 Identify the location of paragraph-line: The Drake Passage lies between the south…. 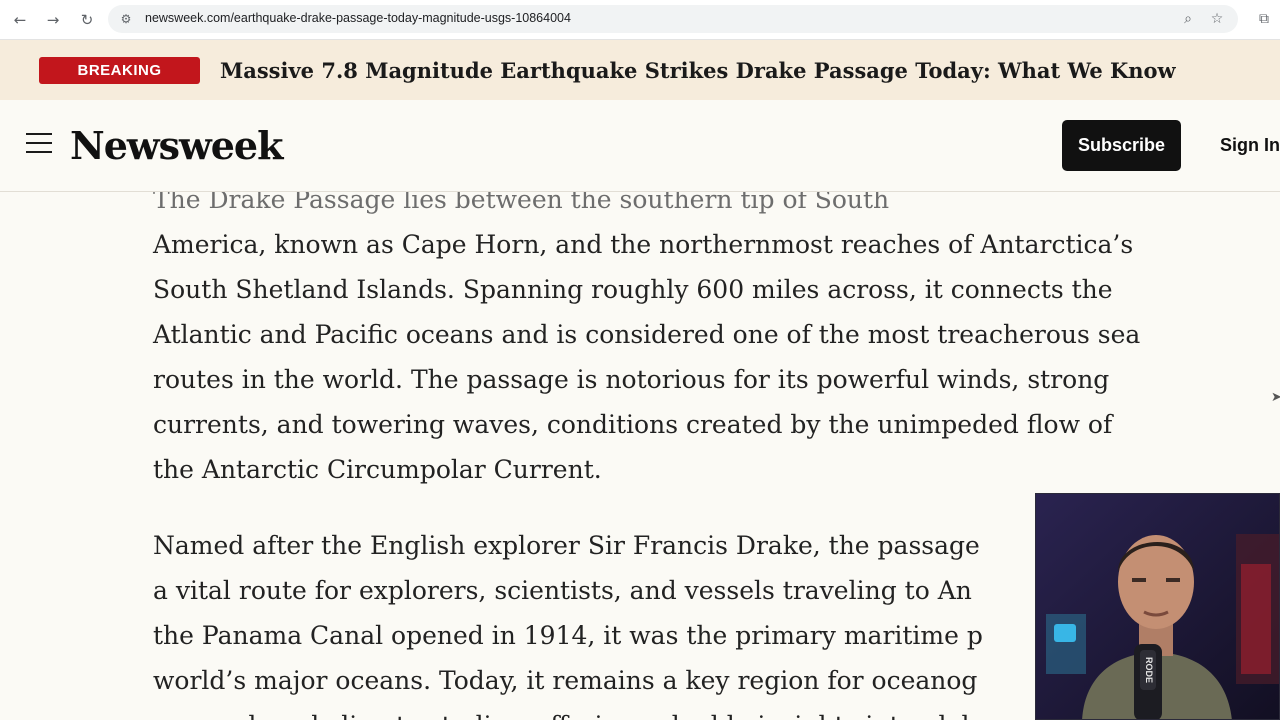
(521, 203).